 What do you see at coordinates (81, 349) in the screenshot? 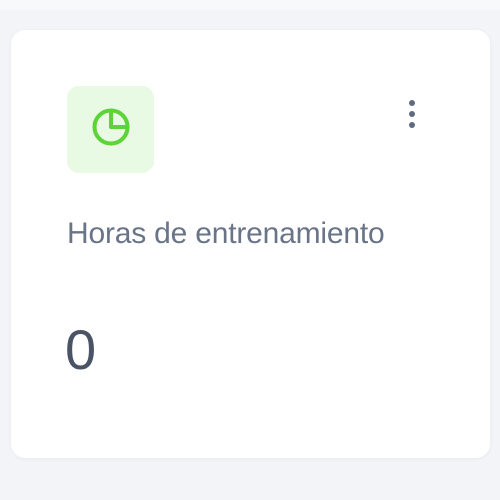
I see `stat-card-value: 0` at bounding box center [81, 349].